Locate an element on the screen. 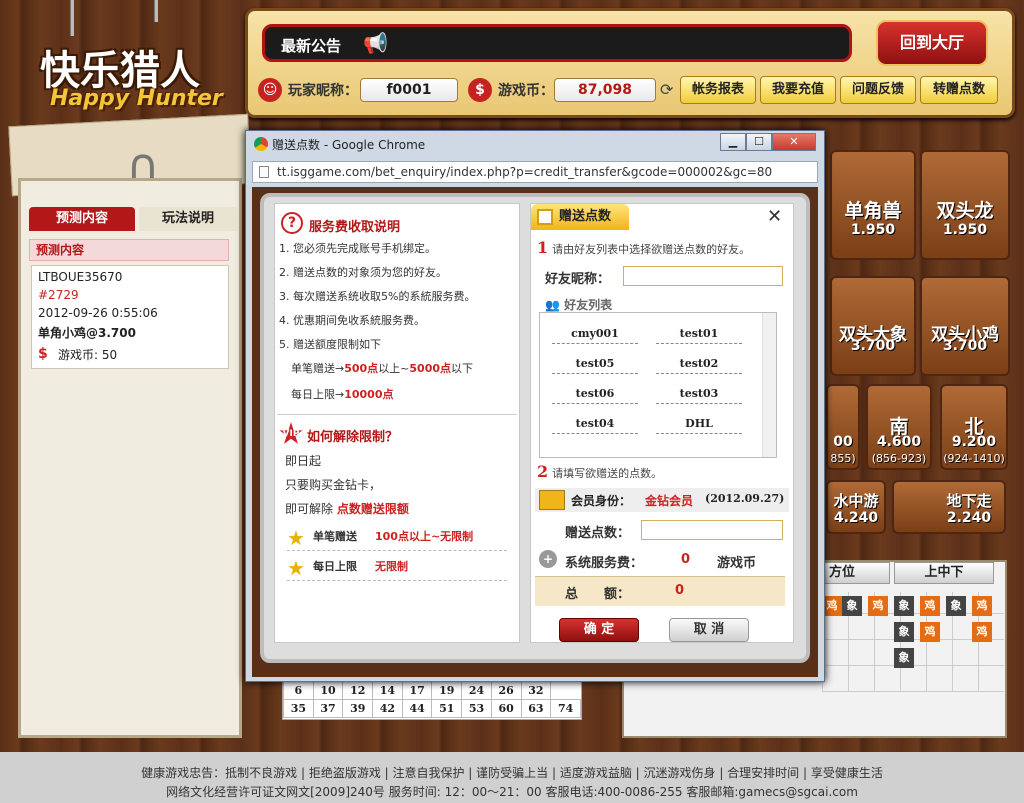  friend-item: test06 is located at coordinates (595, 395).